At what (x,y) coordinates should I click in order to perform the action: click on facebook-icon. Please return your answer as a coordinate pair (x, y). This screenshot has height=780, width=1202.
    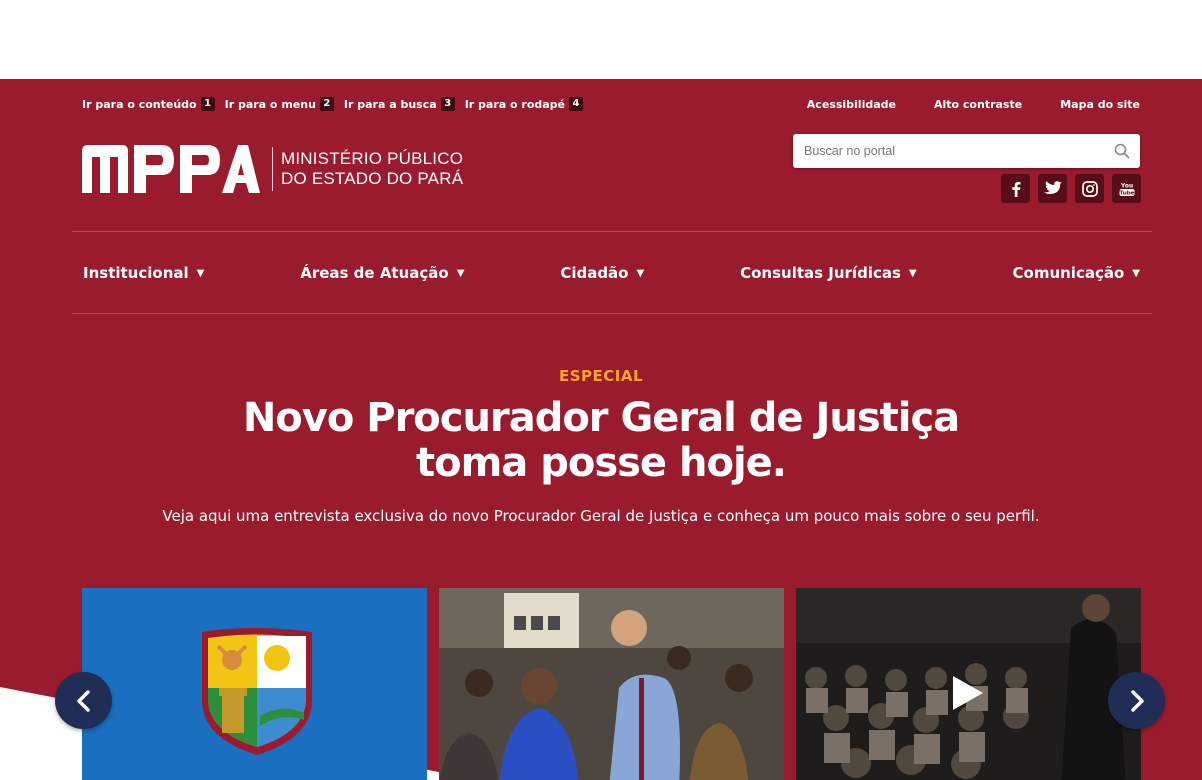
    Looking at the image, I should click on (1015, 189).